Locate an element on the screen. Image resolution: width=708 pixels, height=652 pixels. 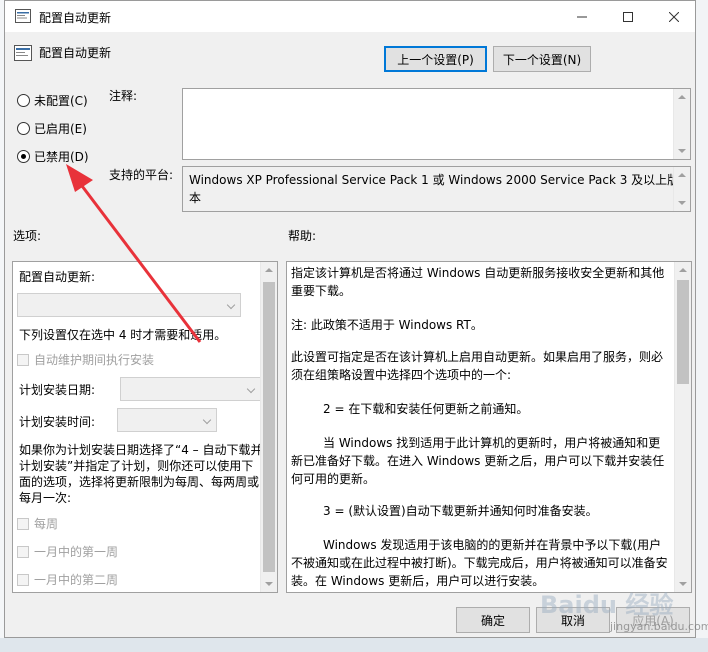
annotation-arrow is located at coordinates (134, 253).